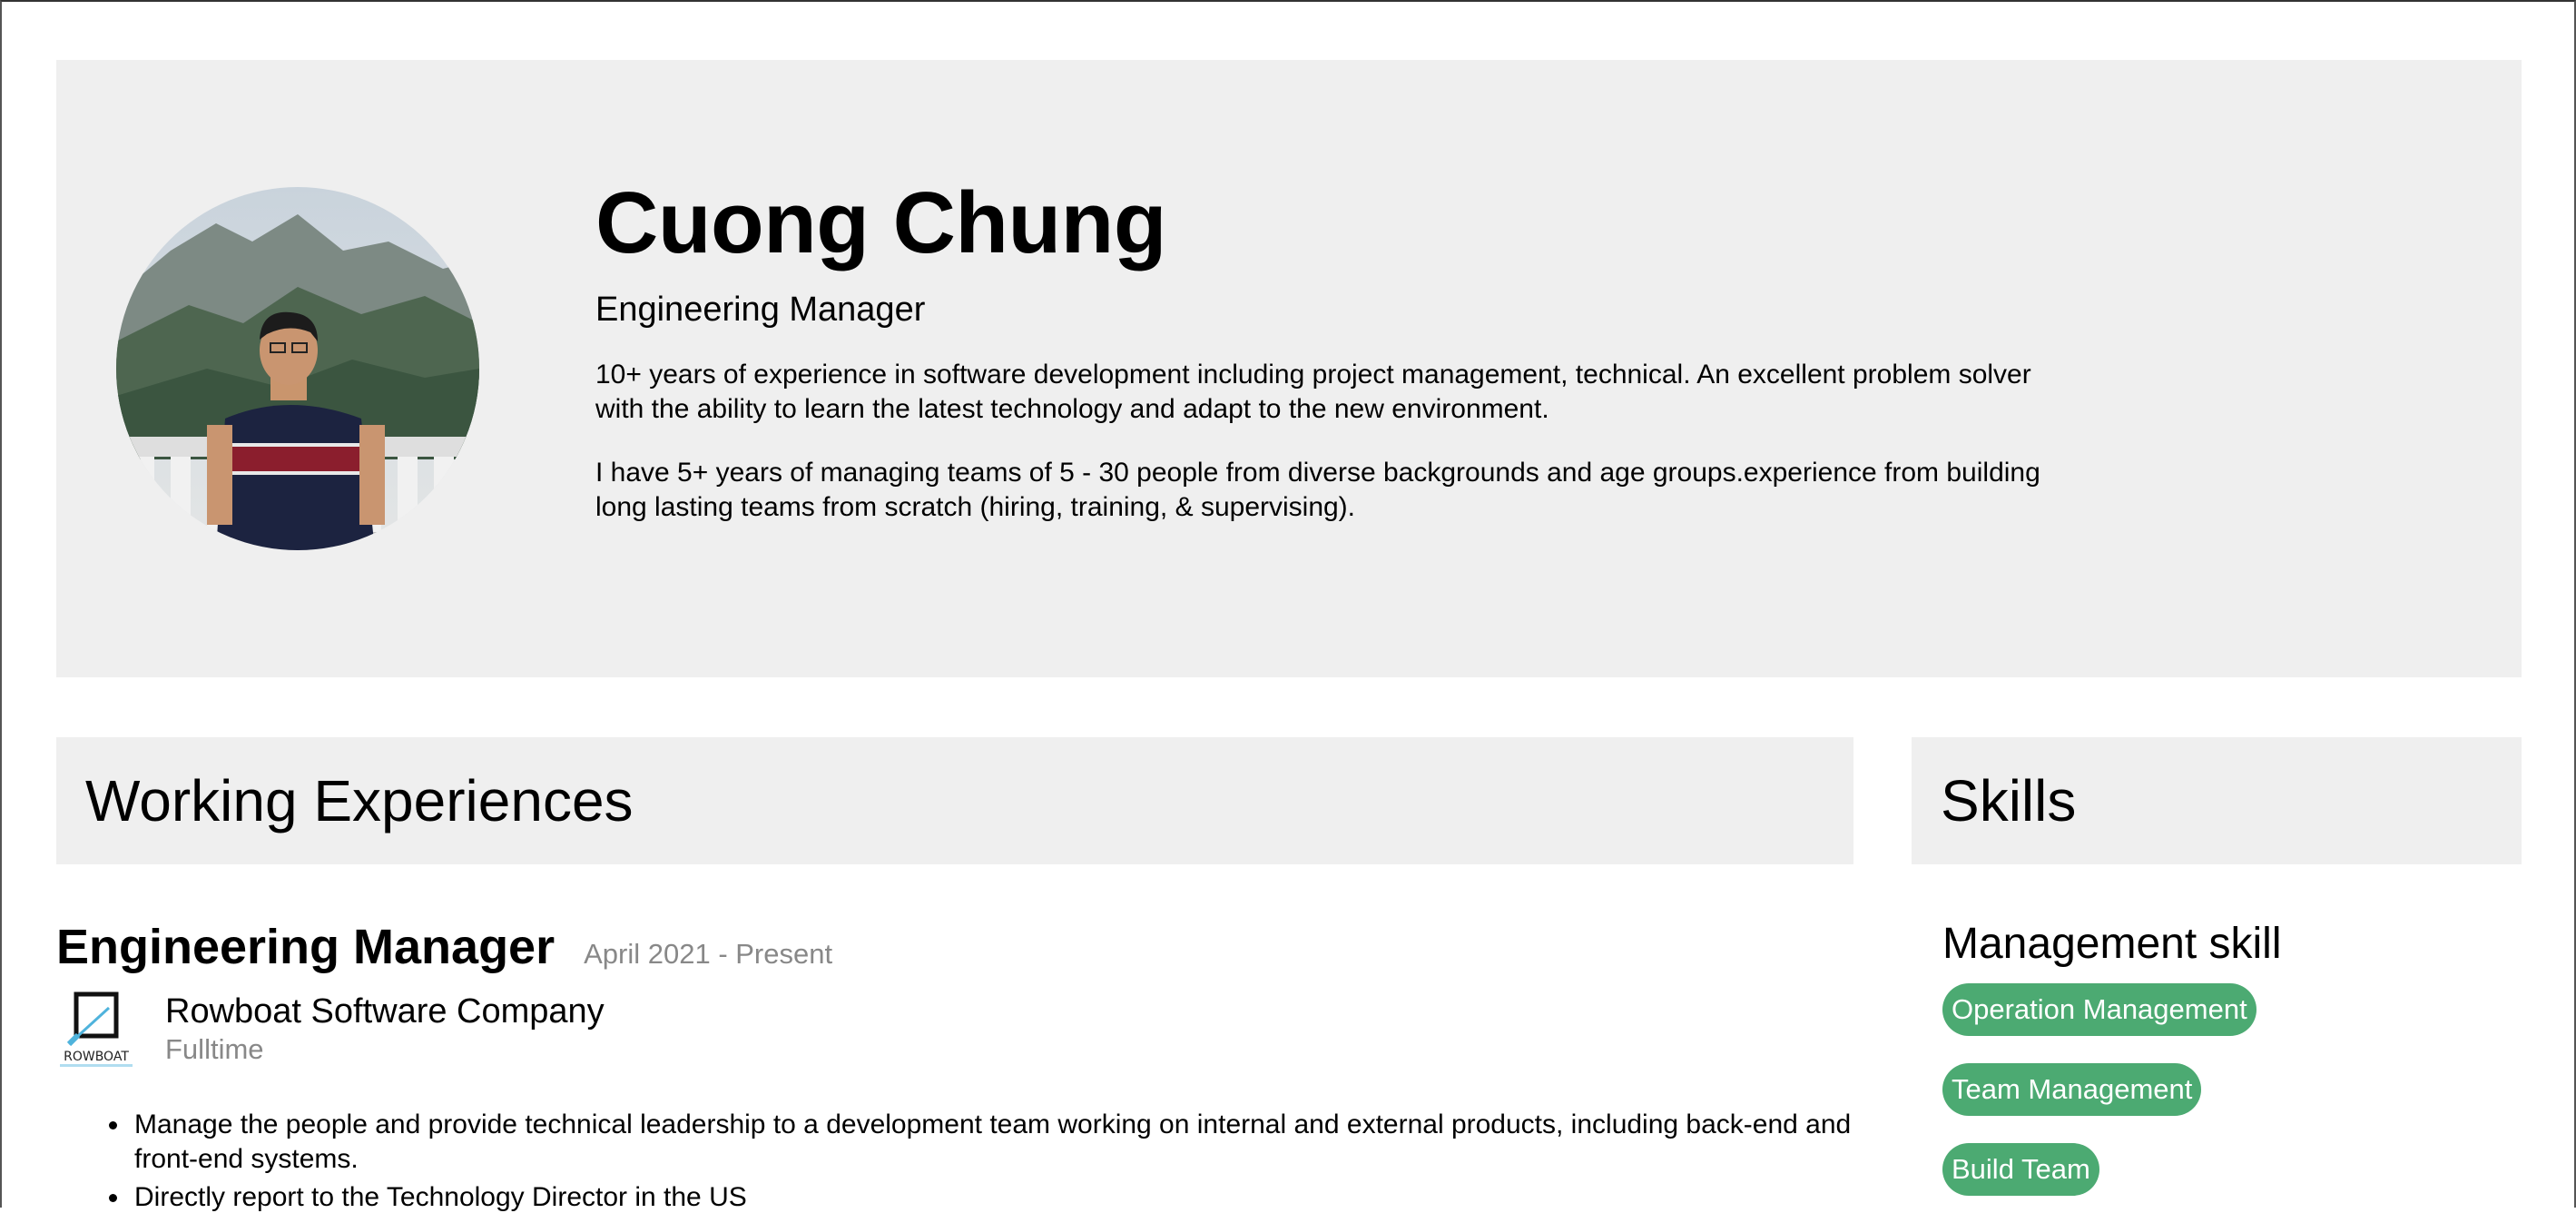 This screenshot has height=1223, width=2576. Describe the element at coordinates (306, 947) in the screenshot. I see `job-title: Engineering Manager` at that location.